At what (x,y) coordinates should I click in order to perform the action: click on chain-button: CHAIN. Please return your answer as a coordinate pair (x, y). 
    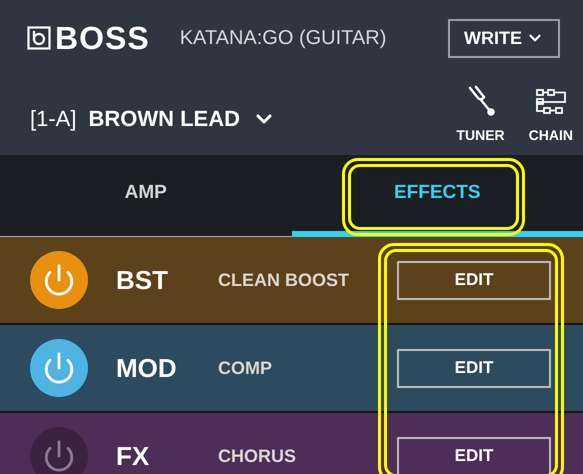
    Looking at the image, I should click on (550, 116).